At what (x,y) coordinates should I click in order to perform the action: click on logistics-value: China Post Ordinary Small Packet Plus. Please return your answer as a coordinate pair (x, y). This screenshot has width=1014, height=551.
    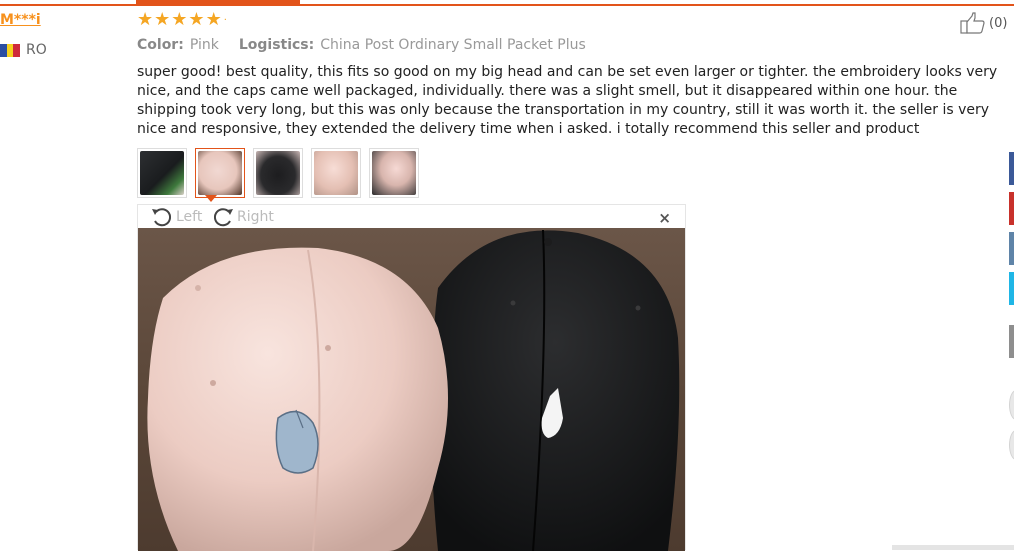
    Looking at the image, I should click on (453, 45).